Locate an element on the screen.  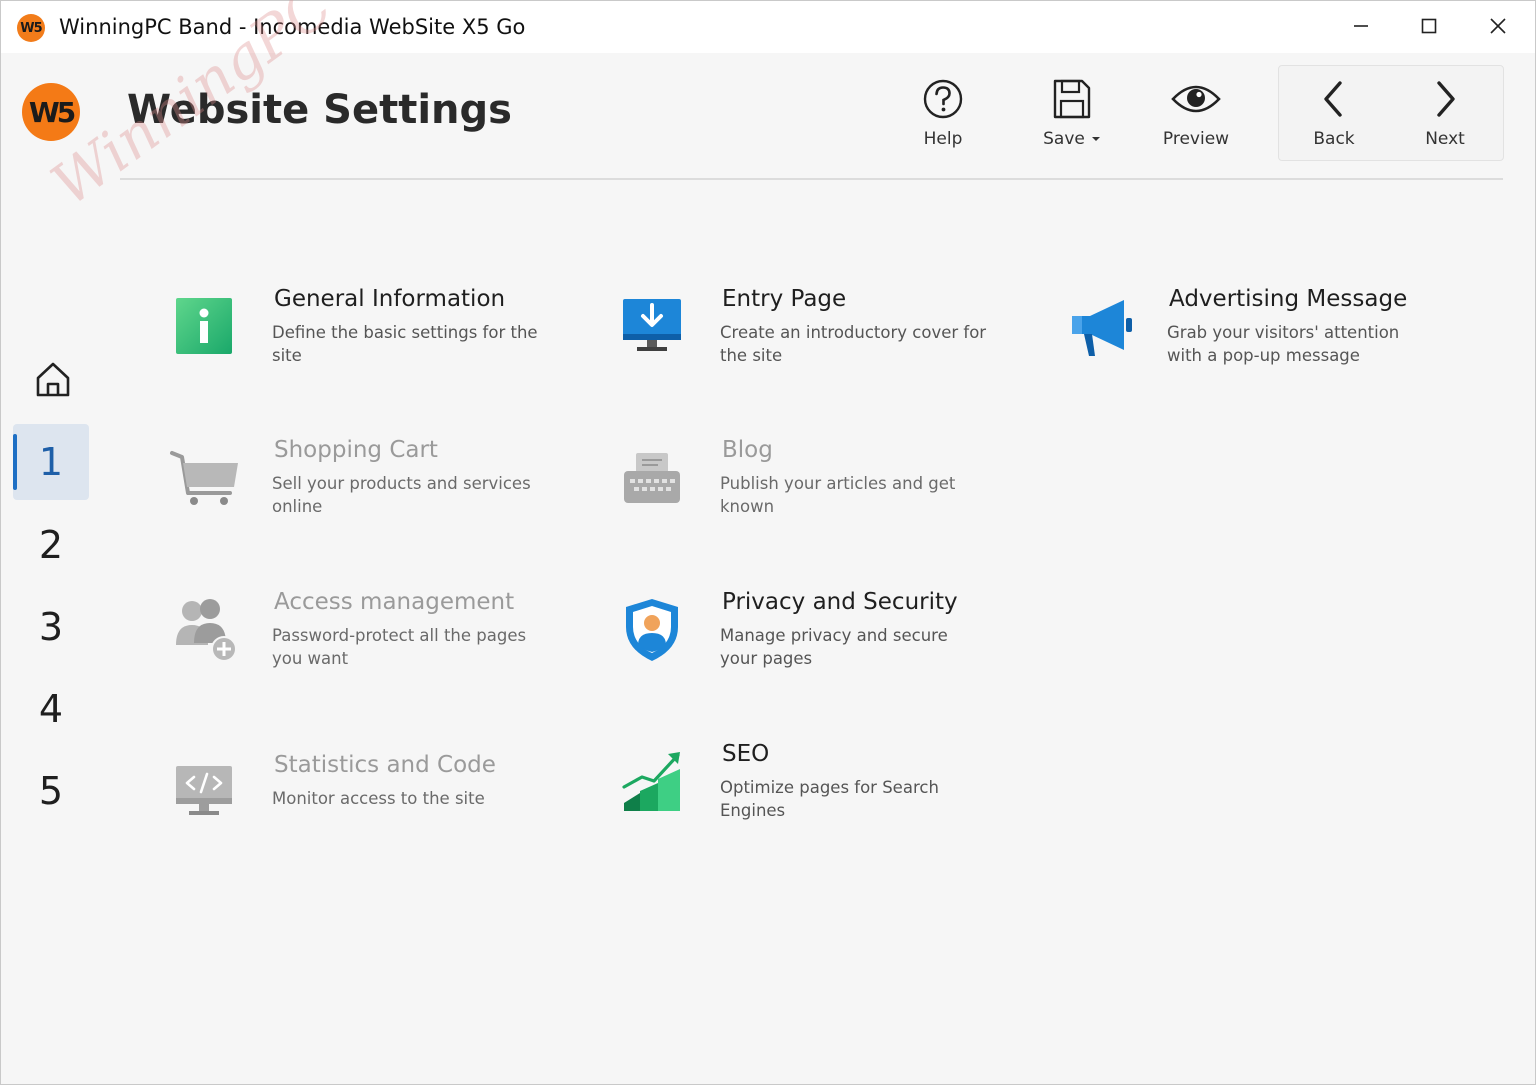
card-title: SEO is located at coordinates (746, 754).